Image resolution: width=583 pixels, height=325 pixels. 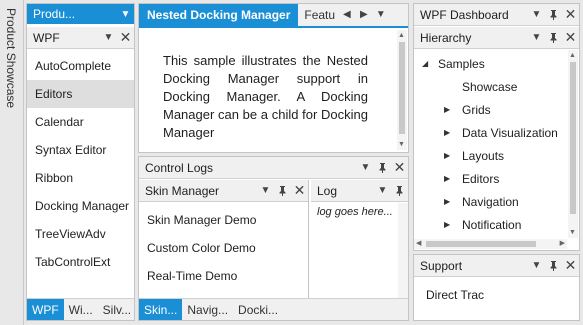 I want to click on expanded-arrow-icon: ◢, so click(x=428, y=63).